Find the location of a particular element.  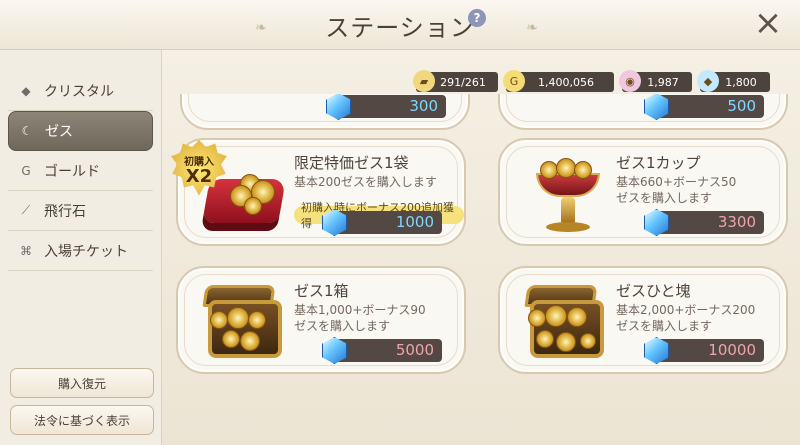

price-label: 1000 is located at coordinates (382, 222).